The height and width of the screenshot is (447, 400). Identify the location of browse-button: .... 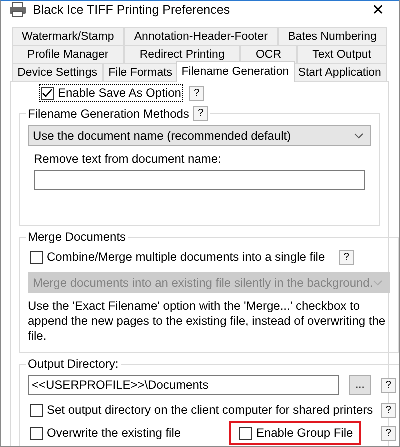
(360, 385).